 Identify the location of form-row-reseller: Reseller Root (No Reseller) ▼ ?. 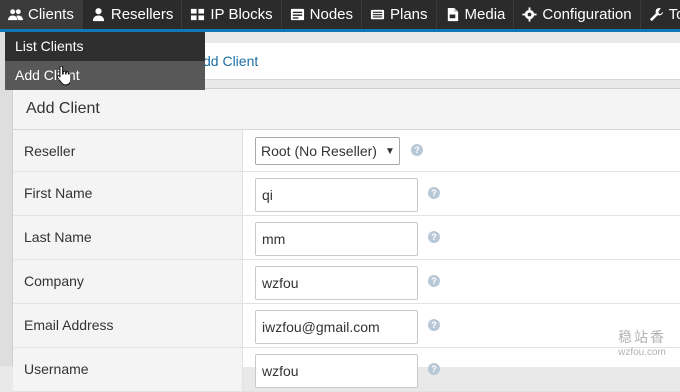
(346, 151).